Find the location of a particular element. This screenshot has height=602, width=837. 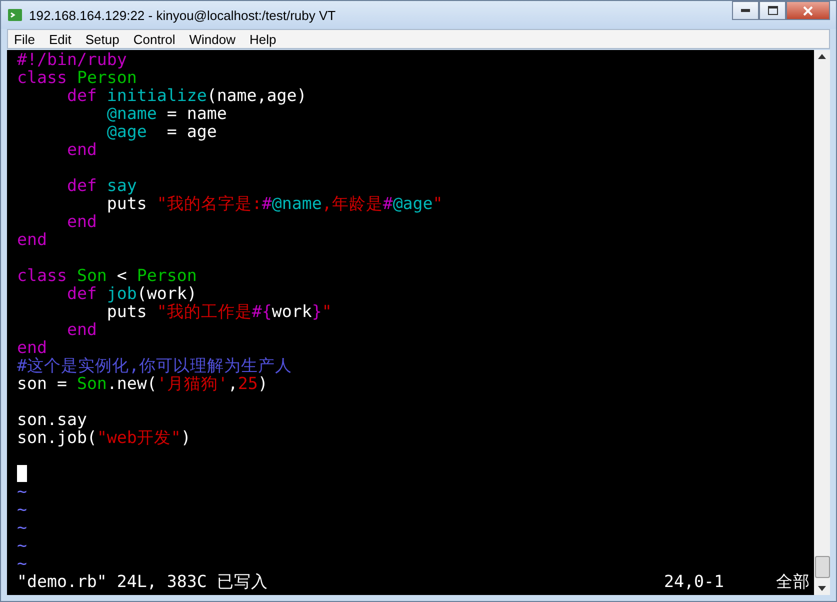

code-line: son.say is located at coordinates (52, 420).